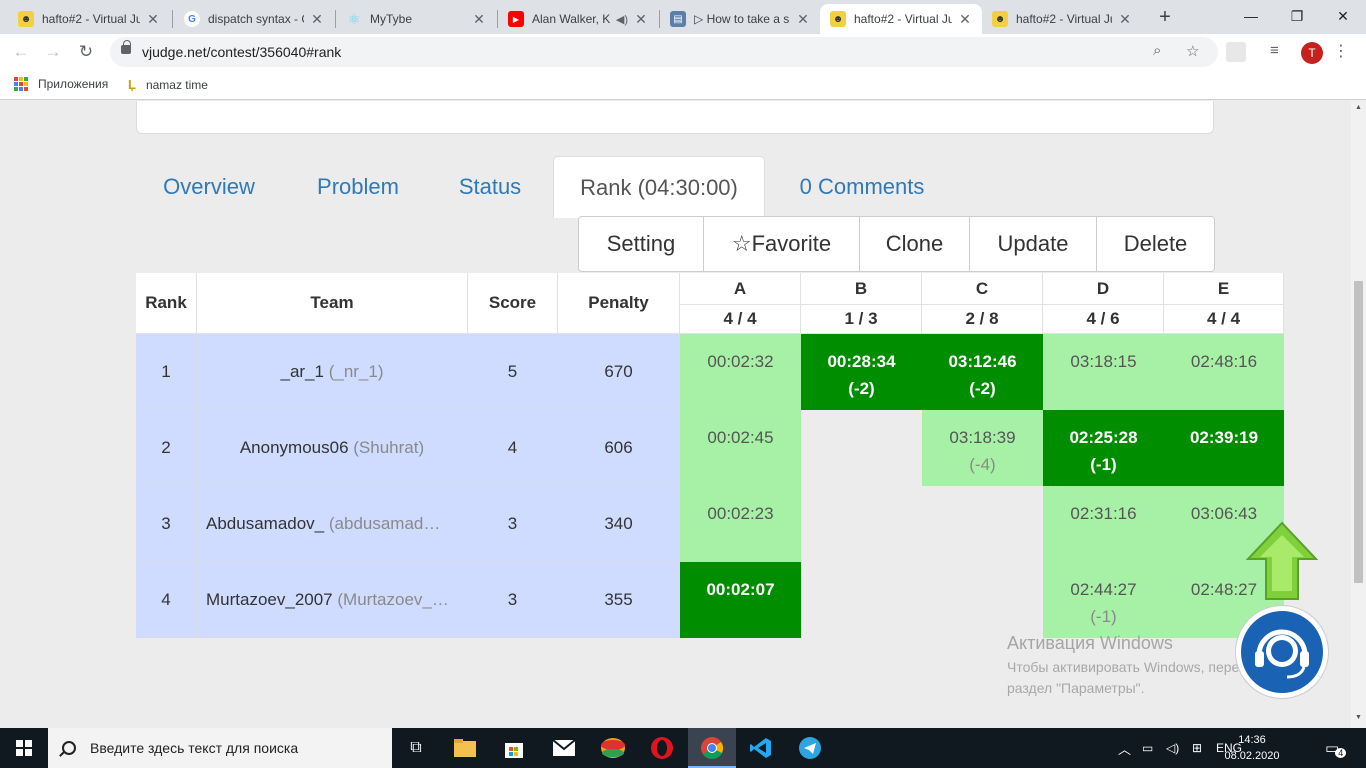 The image size is (1366, 768). Describe the element at coordinates (740, 361) in the screenshot. I see `solve-time: 00:02:32` at that location.